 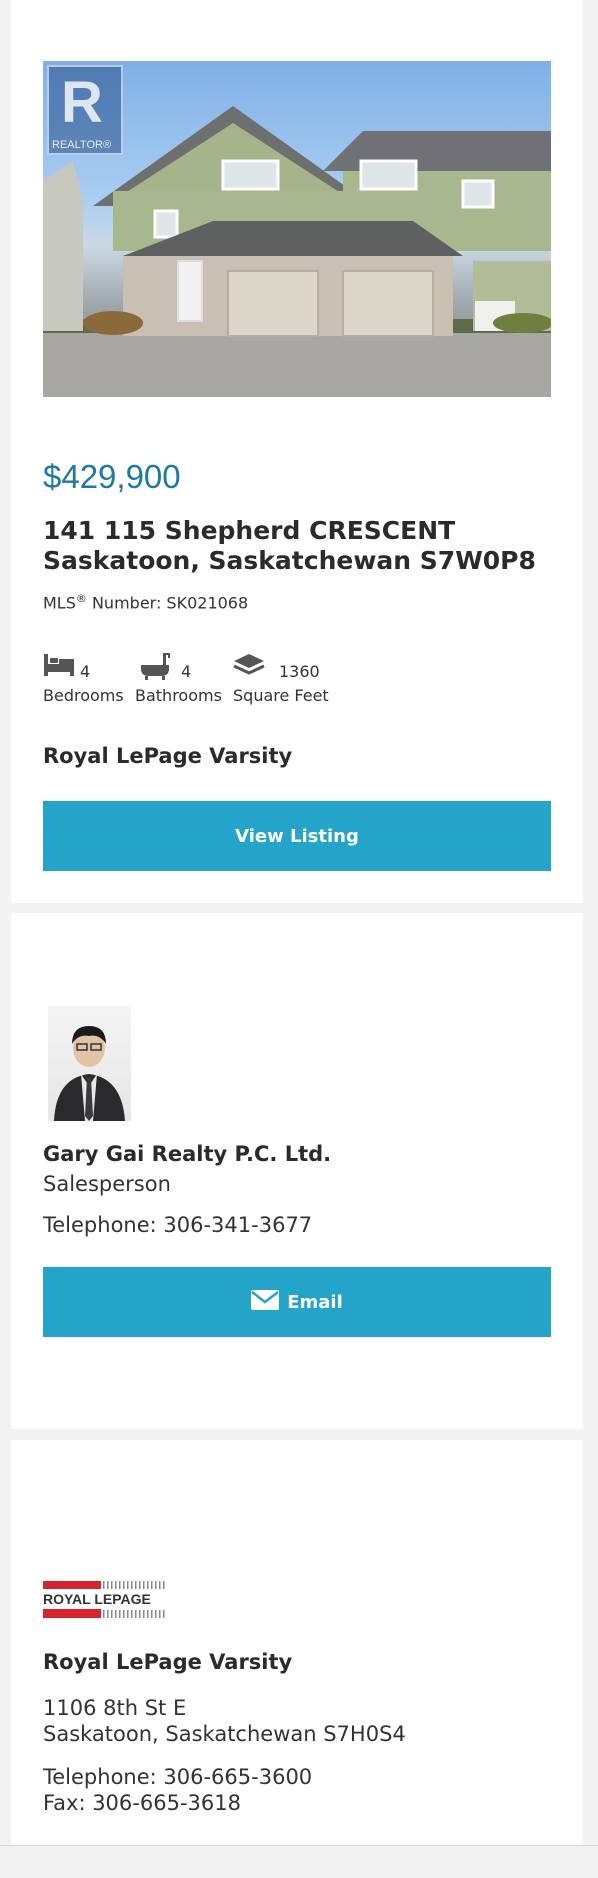 What do you see at coordinates (142, 1803) in the screenshot?
I see `office-fax: Fax: 306-665-3618` at bounding box center [142, 1803].